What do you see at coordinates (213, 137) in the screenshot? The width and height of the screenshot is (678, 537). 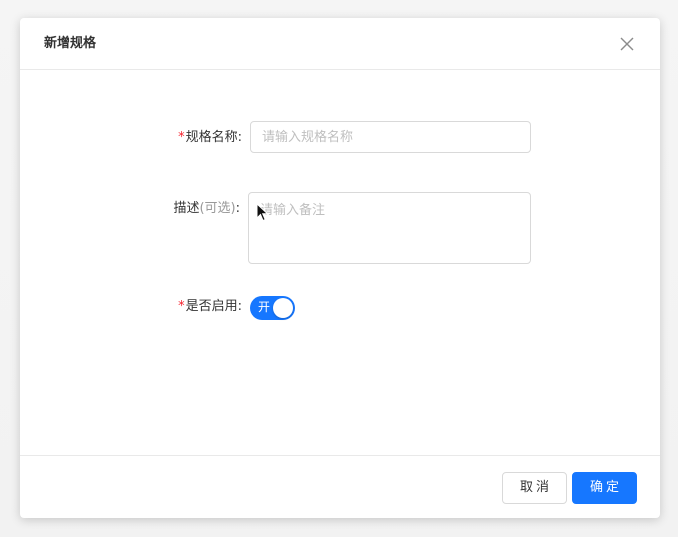 I see `spec-name-label-text: 规格名称:` at bounding box center [213, 137].